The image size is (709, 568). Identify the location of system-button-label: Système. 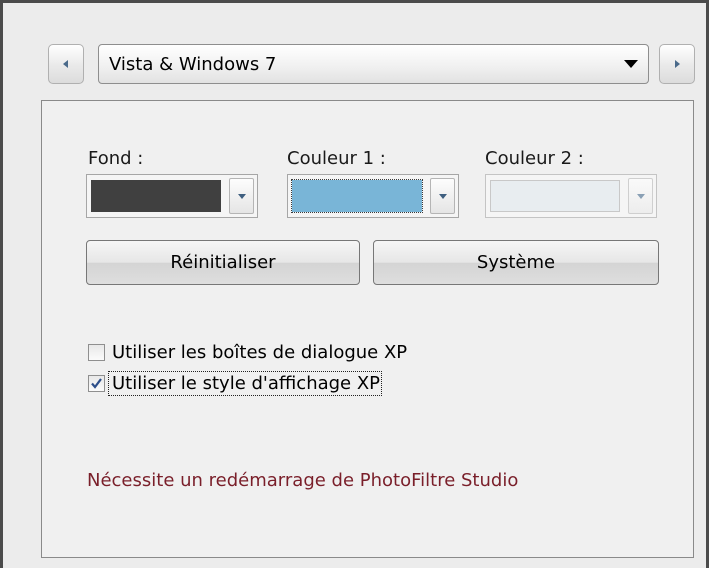
(516, 262).